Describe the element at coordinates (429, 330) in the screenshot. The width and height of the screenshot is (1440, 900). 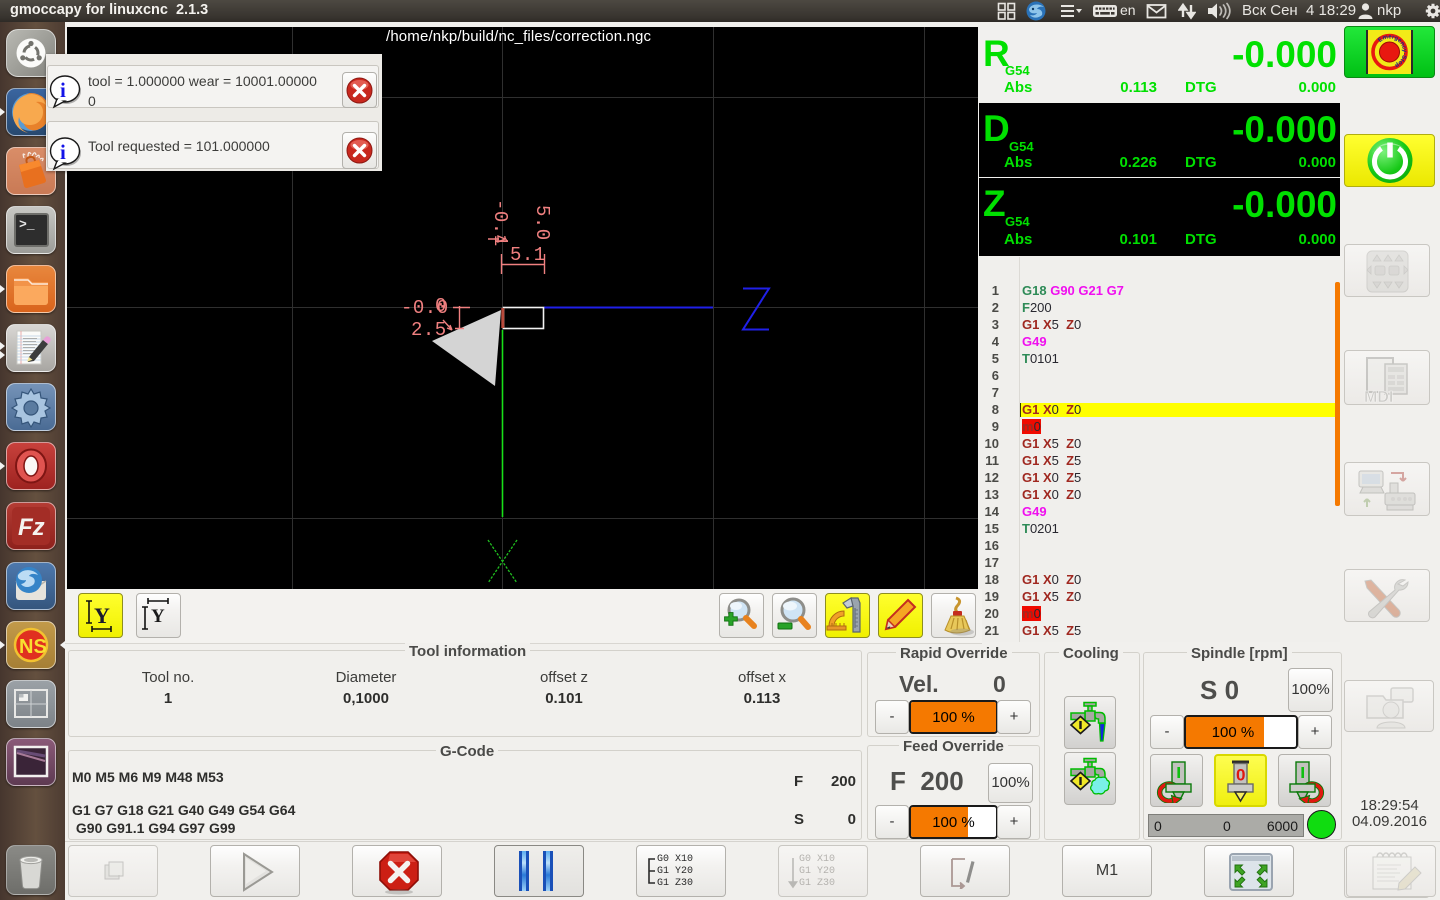
I see `svg-text: 2.5` at that location.